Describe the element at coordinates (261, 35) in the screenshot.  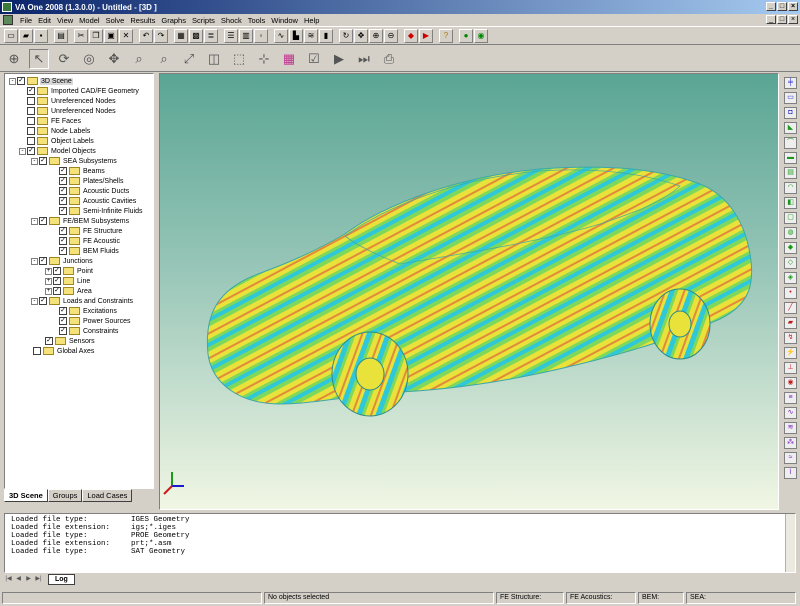
I see `node-icon: ◦` at that location.